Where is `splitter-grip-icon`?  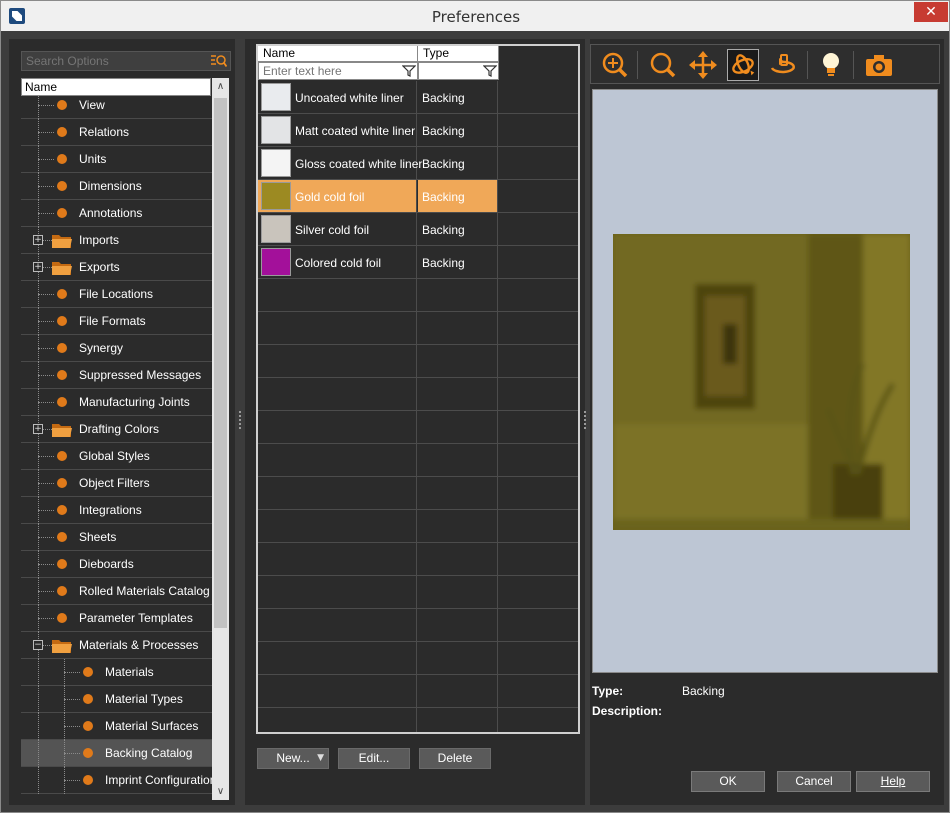
splitter-grip-icon is located at coordinates (585, 420).